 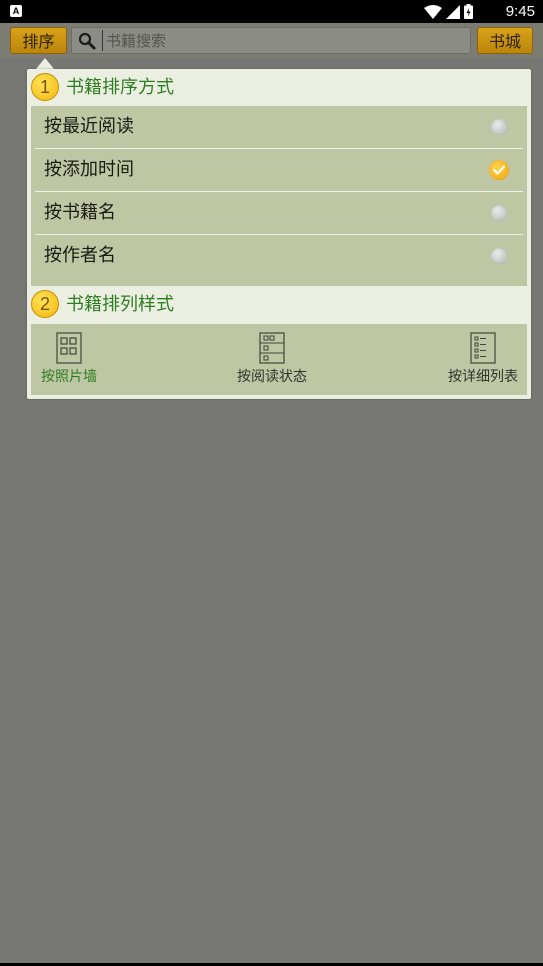 I want to click on status-icons, so click(x=448, y=11).